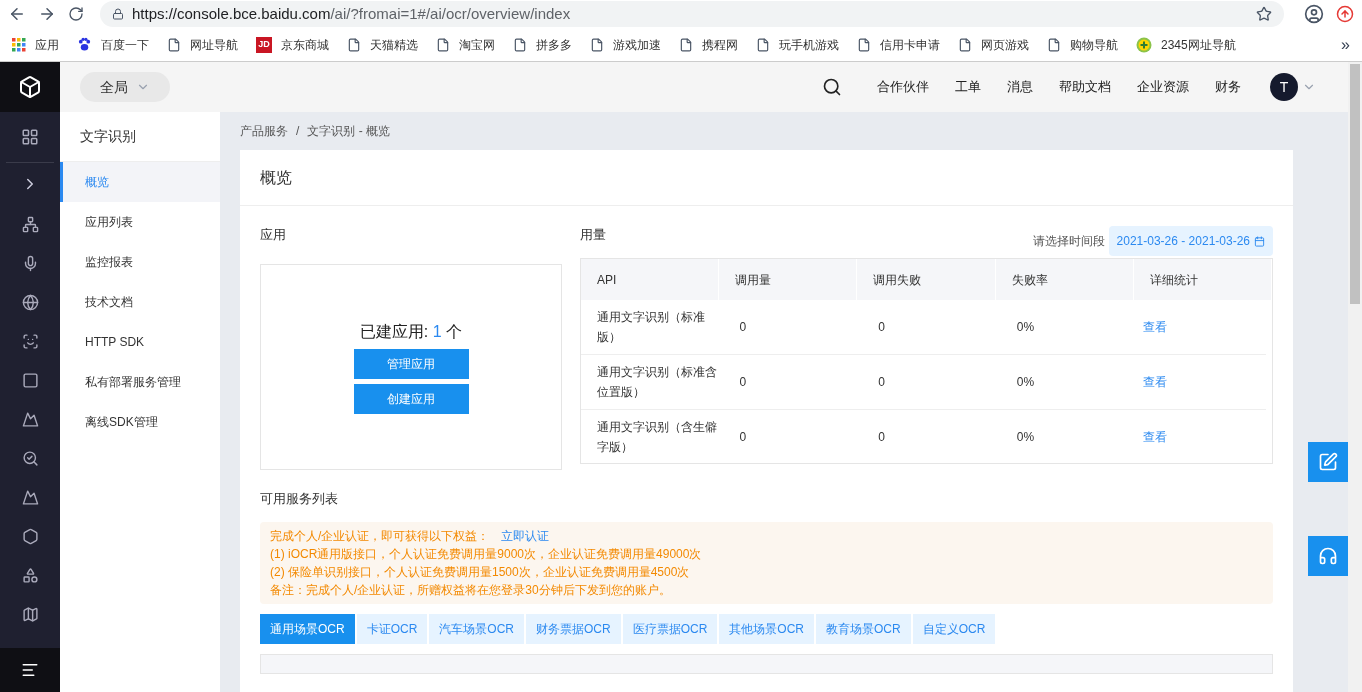  I want to click on bookmark-link: 拼多多, so click(542, 44).